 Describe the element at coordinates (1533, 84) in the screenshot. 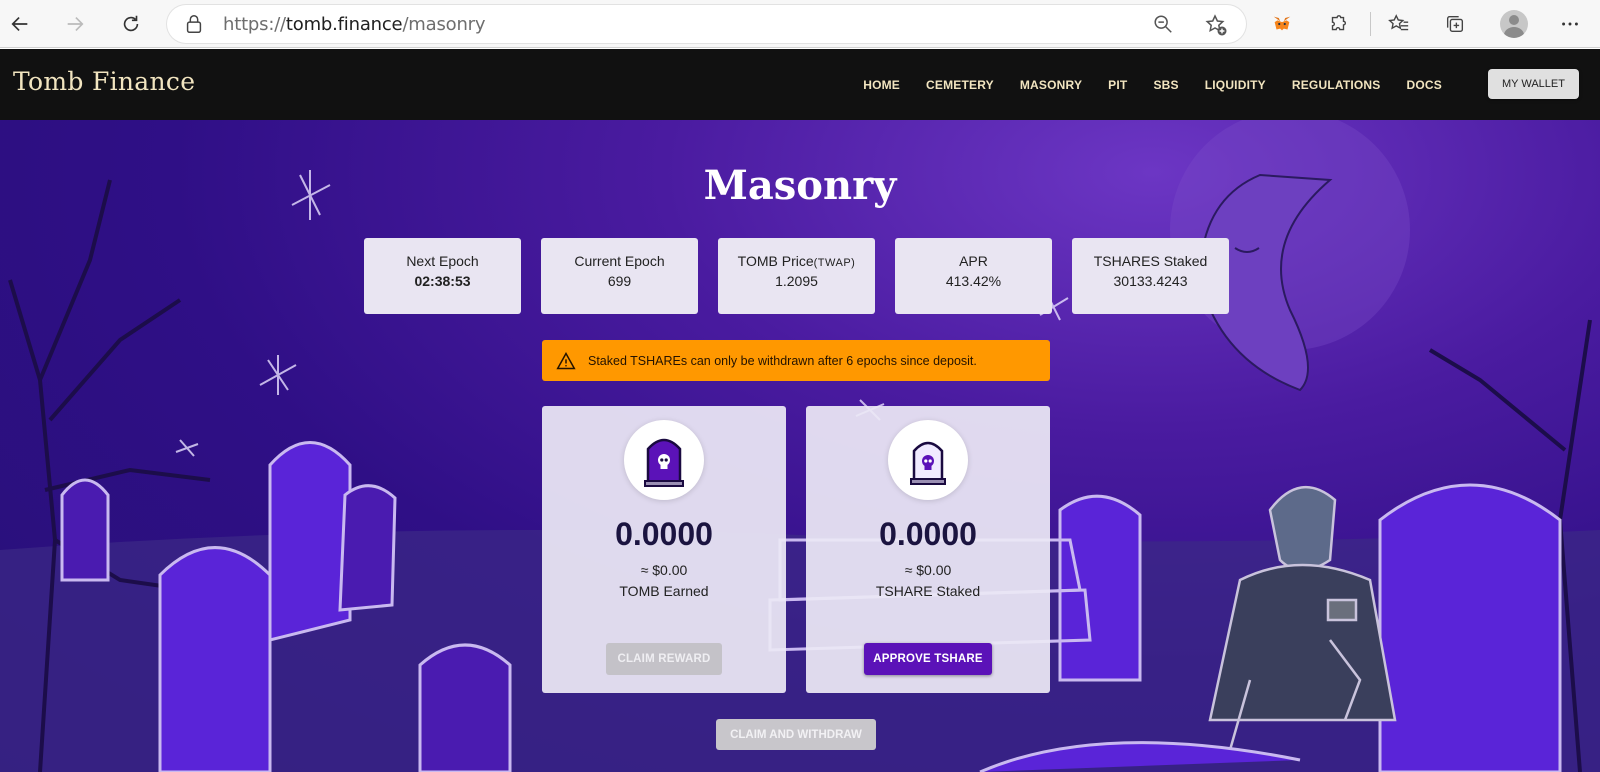

I see `my-wallet-button: MY WALLET` at that location.